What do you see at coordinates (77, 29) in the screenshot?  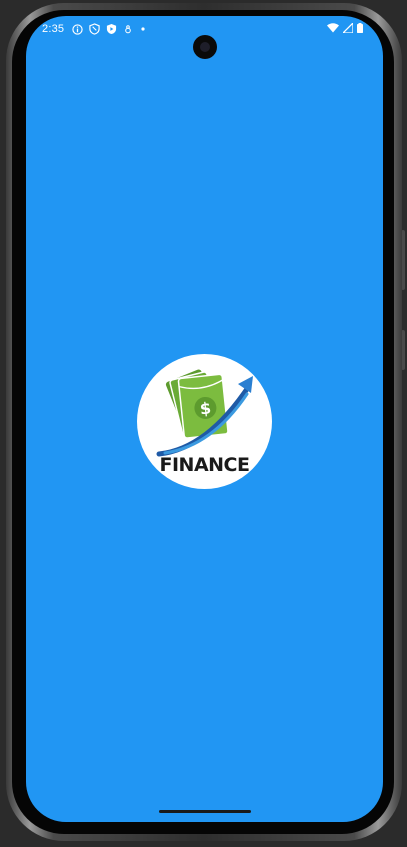 I see `info-icon` at bounding box center [77, 29].